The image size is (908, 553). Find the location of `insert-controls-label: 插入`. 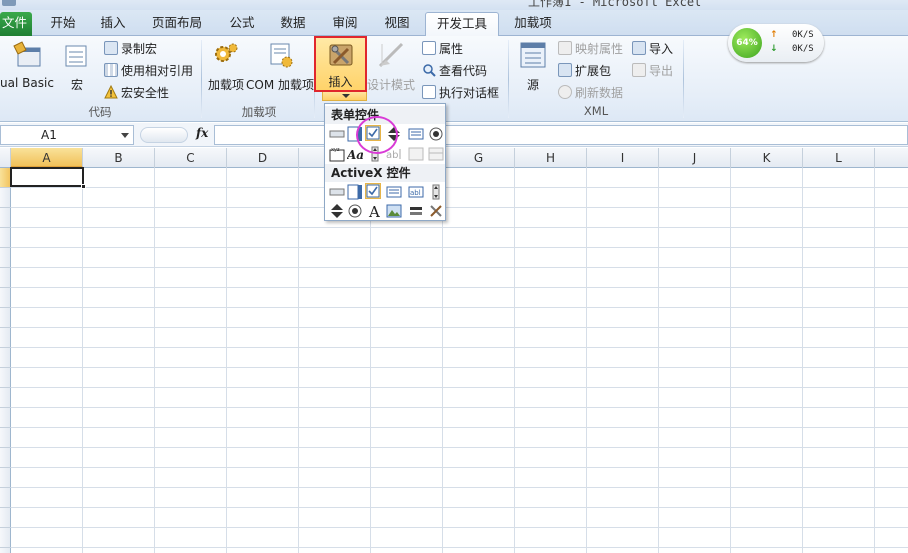

insert-controls-label: 插入 is located at coordinates (340, 82).